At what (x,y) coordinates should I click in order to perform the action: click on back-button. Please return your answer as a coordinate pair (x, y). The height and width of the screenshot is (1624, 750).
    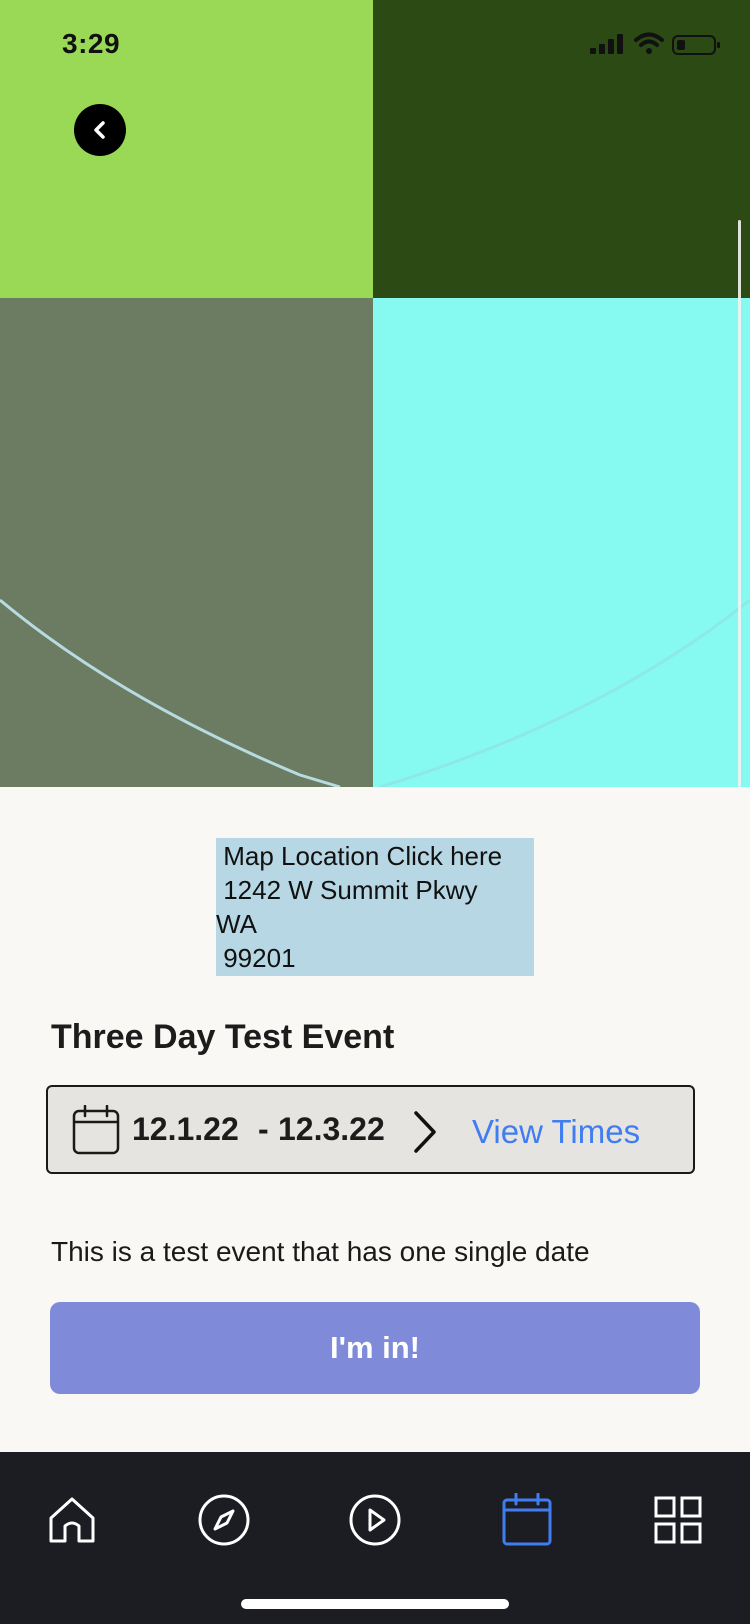
    Looking at the image, I should click on (100, 130).